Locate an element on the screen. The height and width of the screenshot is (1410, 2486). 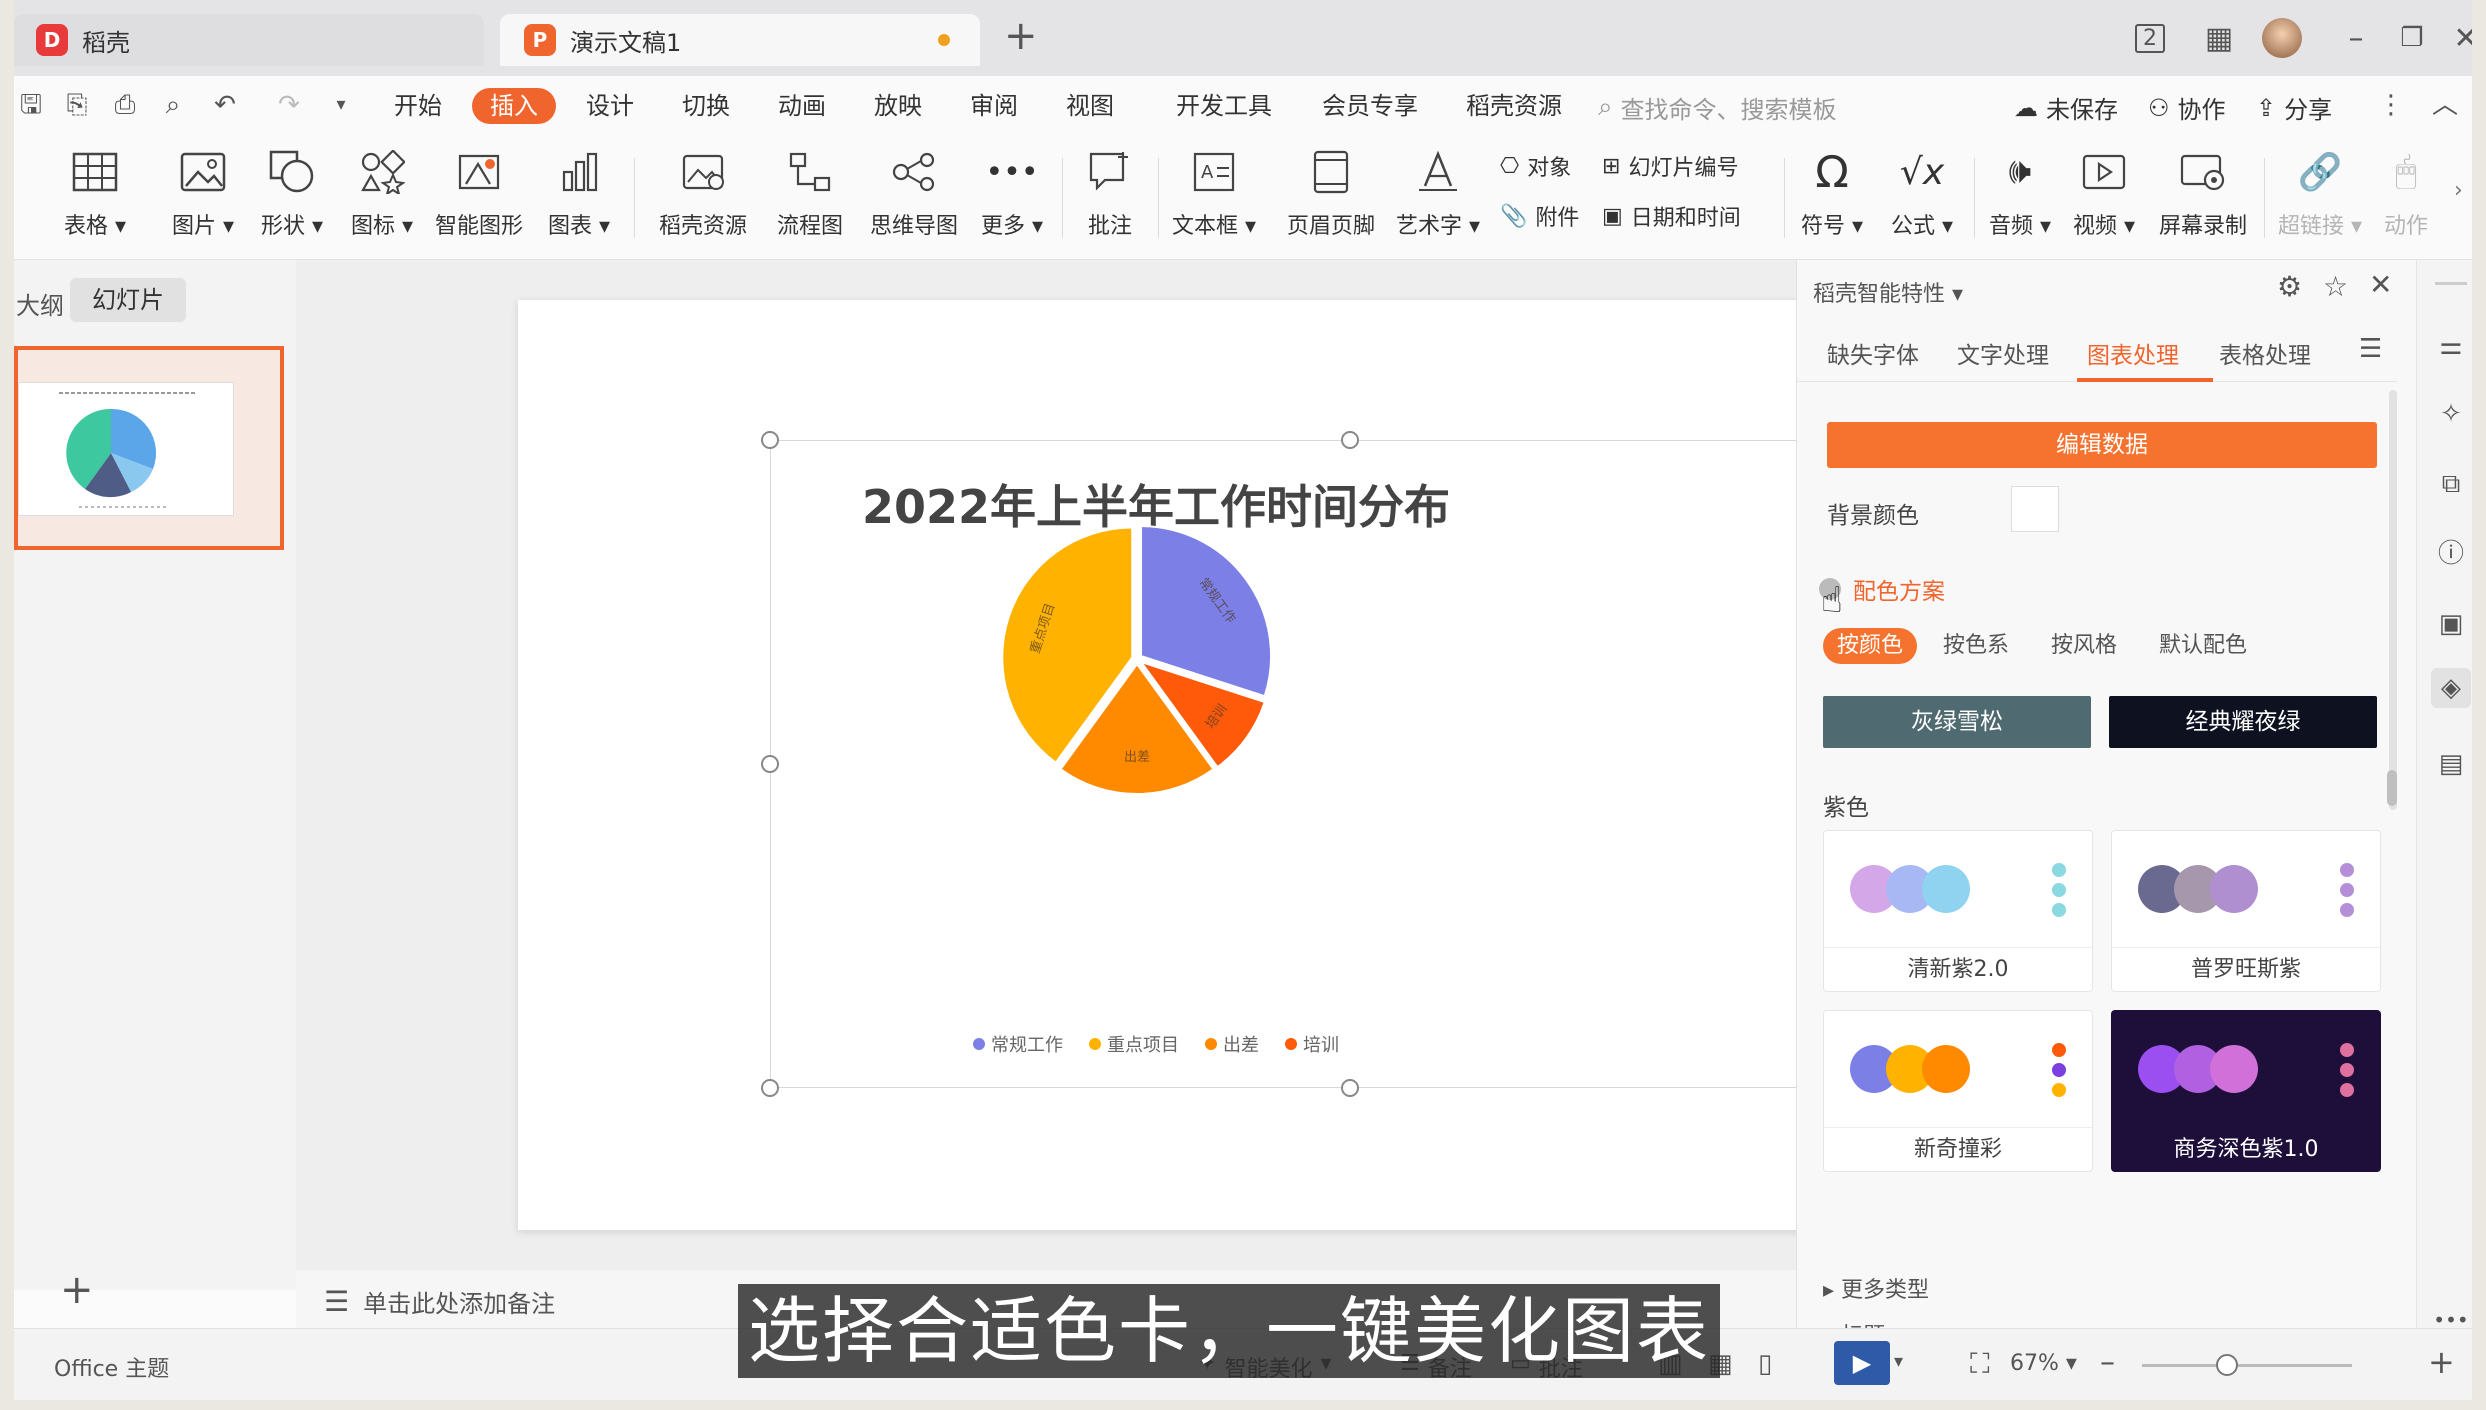
tab-table-processing: 表格处理 is located at coordinates (2265, 353).